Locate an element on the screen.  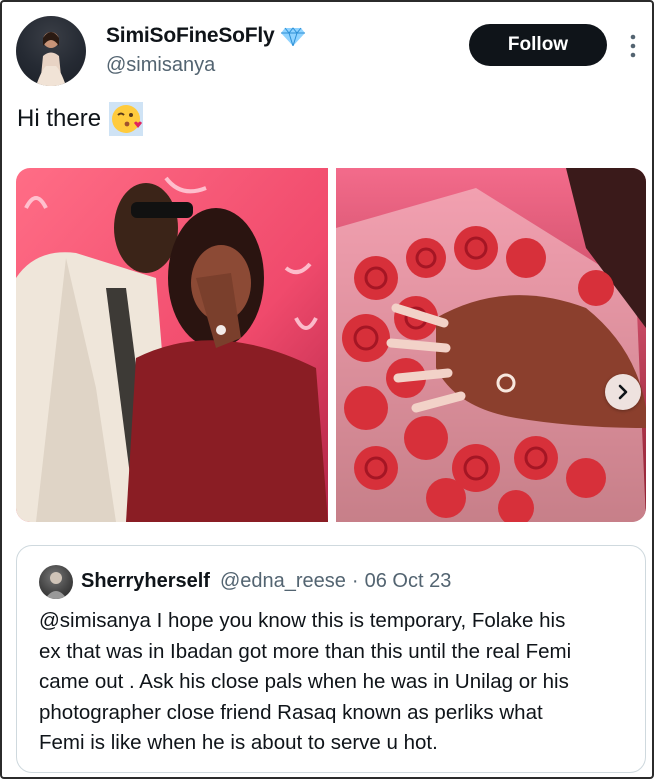
quoted-author-avatar is located at coordinates (56, 582).